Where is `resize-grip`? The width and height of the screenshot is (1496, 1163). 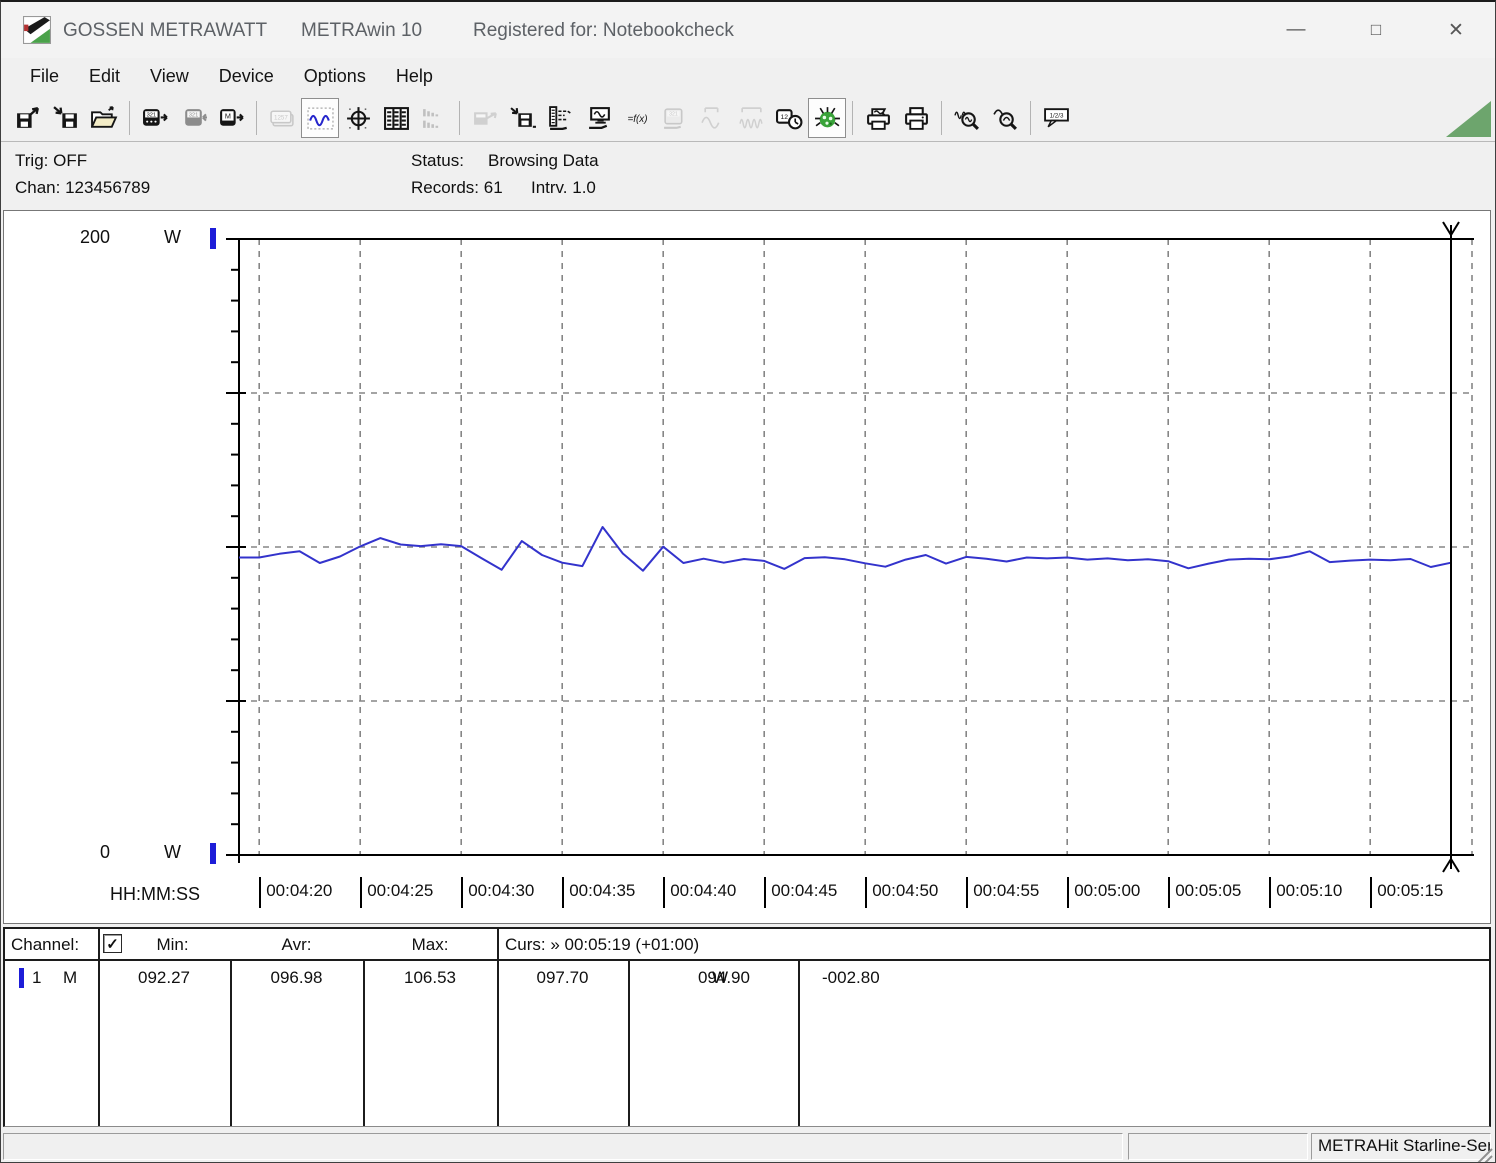 resize-grip is located at coordinates (1484, 1154).